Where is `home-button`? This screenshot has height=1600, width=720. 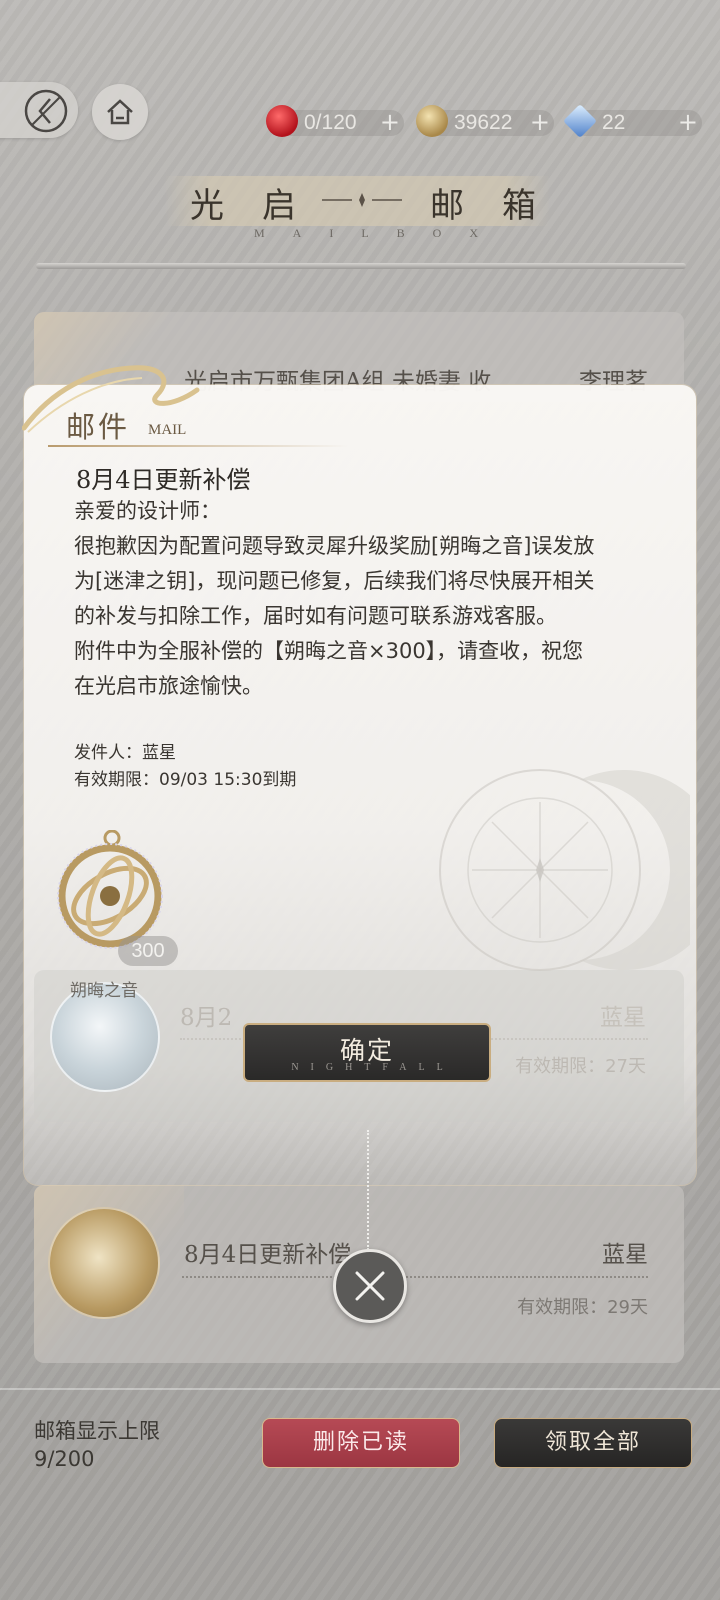
home-button is located at coordinates (120, 112).